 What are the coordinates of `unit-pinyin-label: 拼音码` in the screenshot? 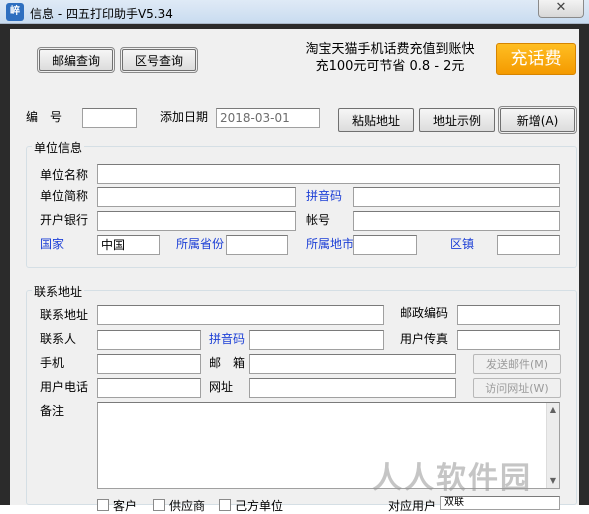 It's located at (324, 195).